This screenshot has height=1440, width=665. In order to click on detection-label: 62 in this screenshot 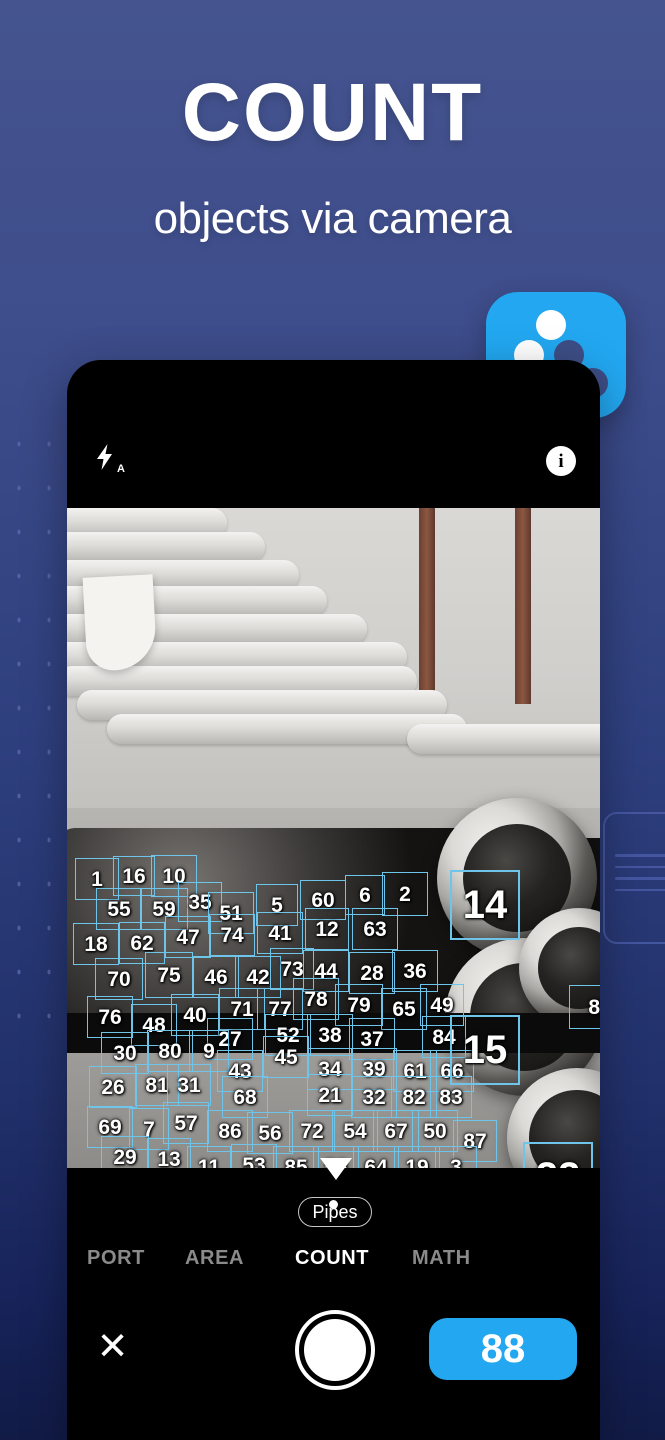, I will do `click(142, 943)`.